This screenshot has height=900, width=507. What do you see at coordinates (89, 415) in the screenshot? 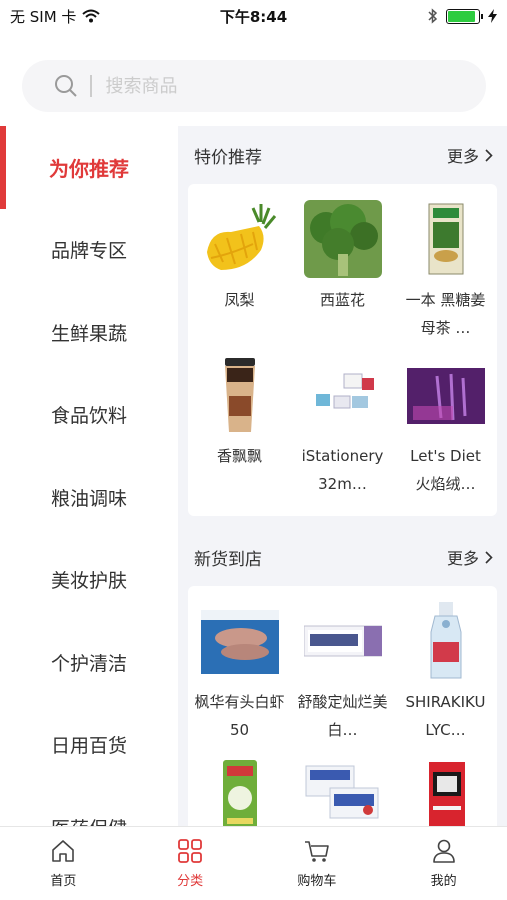
I see `sidebar-item-food-drinks: 食品饮料` at bounding box center [89, 415].